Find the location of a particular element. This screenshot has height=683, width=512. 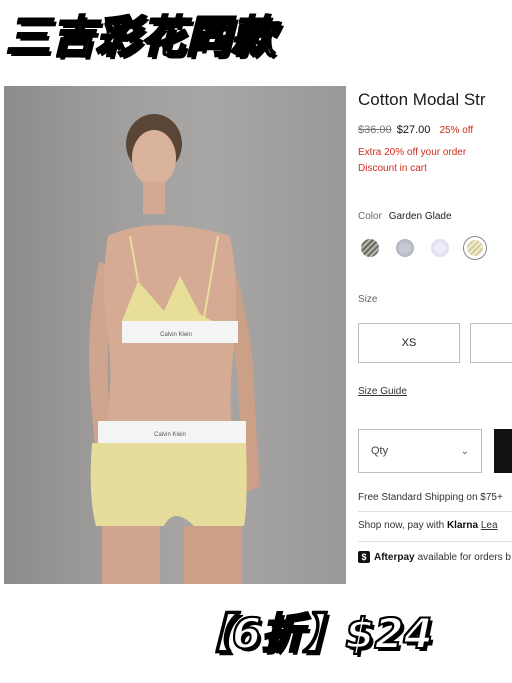

swatch-light-lilac is located at coordinates (440, 248).